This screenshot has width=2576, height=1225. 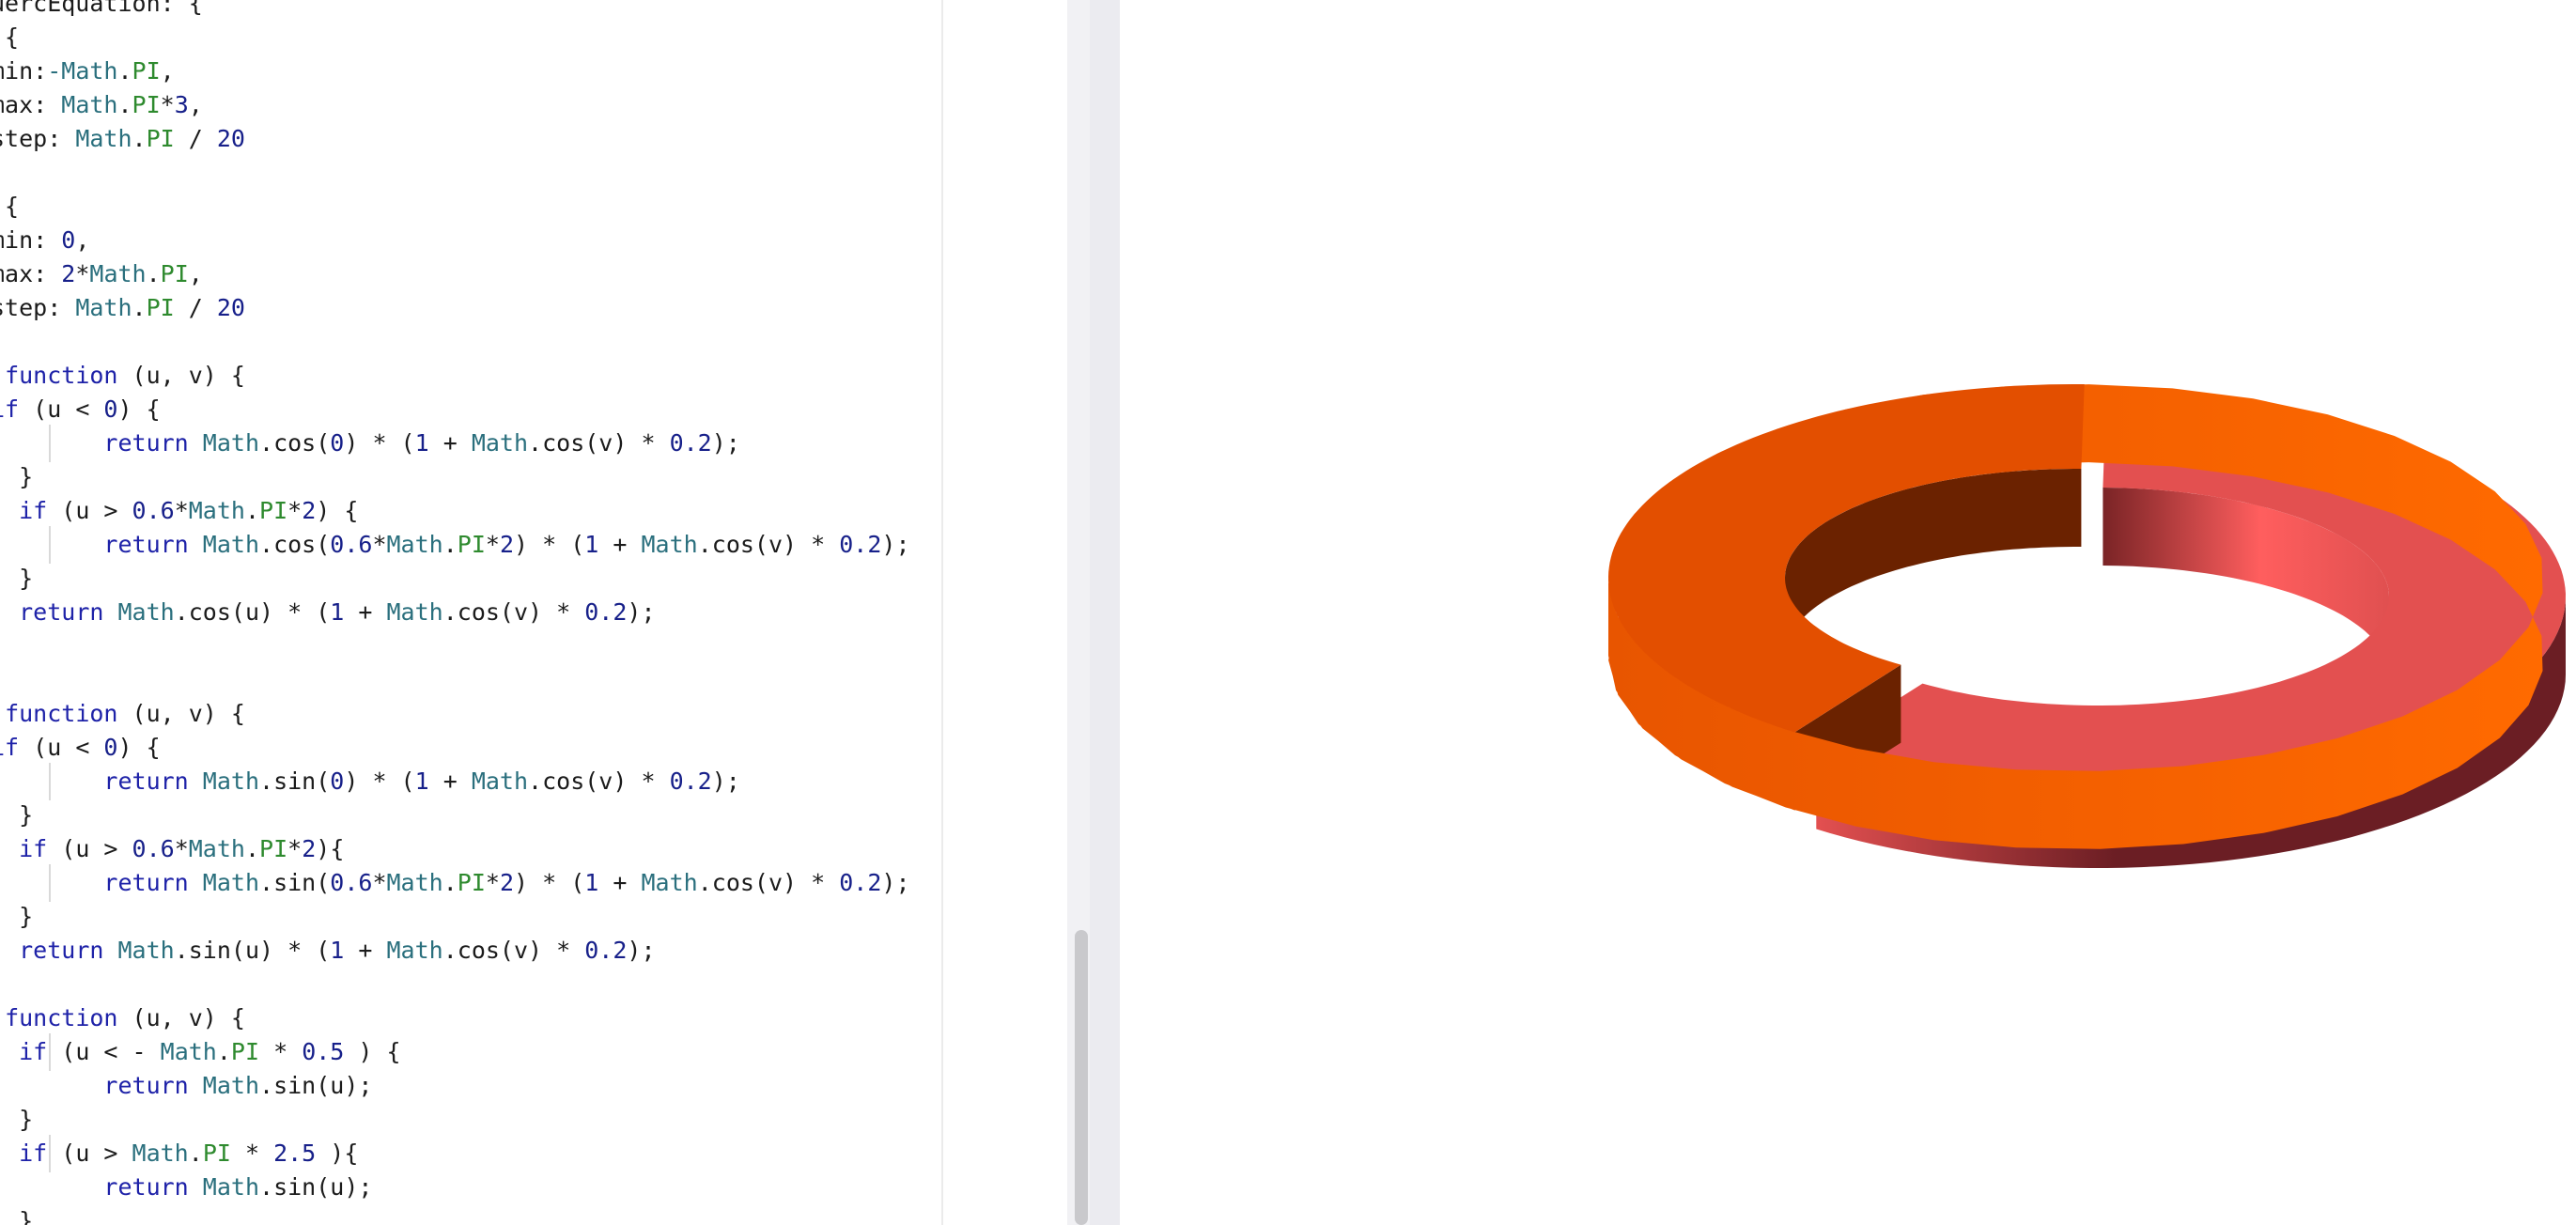 I want to click on code-line: if (u > 0.6*Math.PI*2) {, so click(x=179, y=511).